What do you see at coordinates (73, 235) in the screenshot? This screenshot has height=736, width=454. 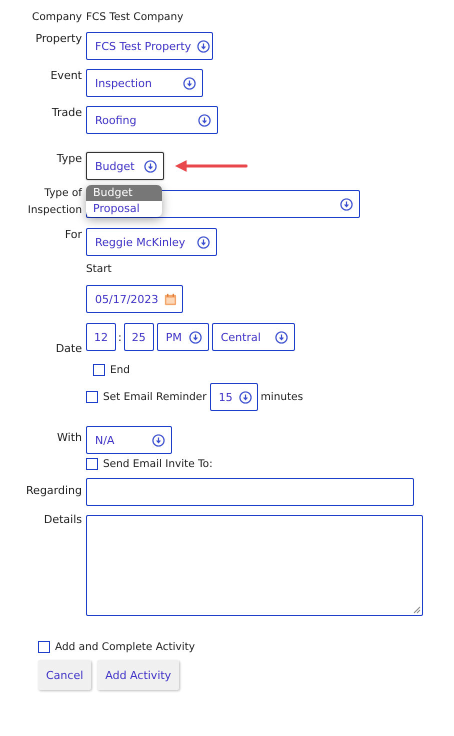 I see `field-label: For` at bounding box center [73, 235].